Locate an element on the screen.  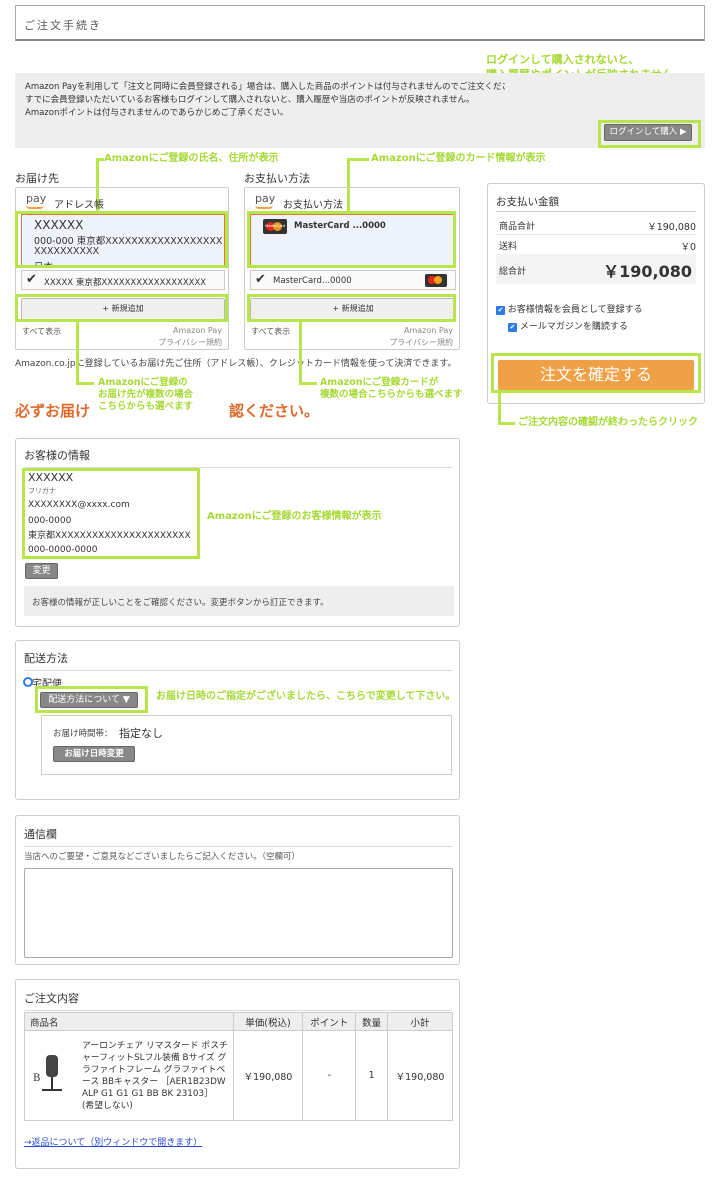
delivery-time-value: 指定なし is located at coordinates (141, 733).